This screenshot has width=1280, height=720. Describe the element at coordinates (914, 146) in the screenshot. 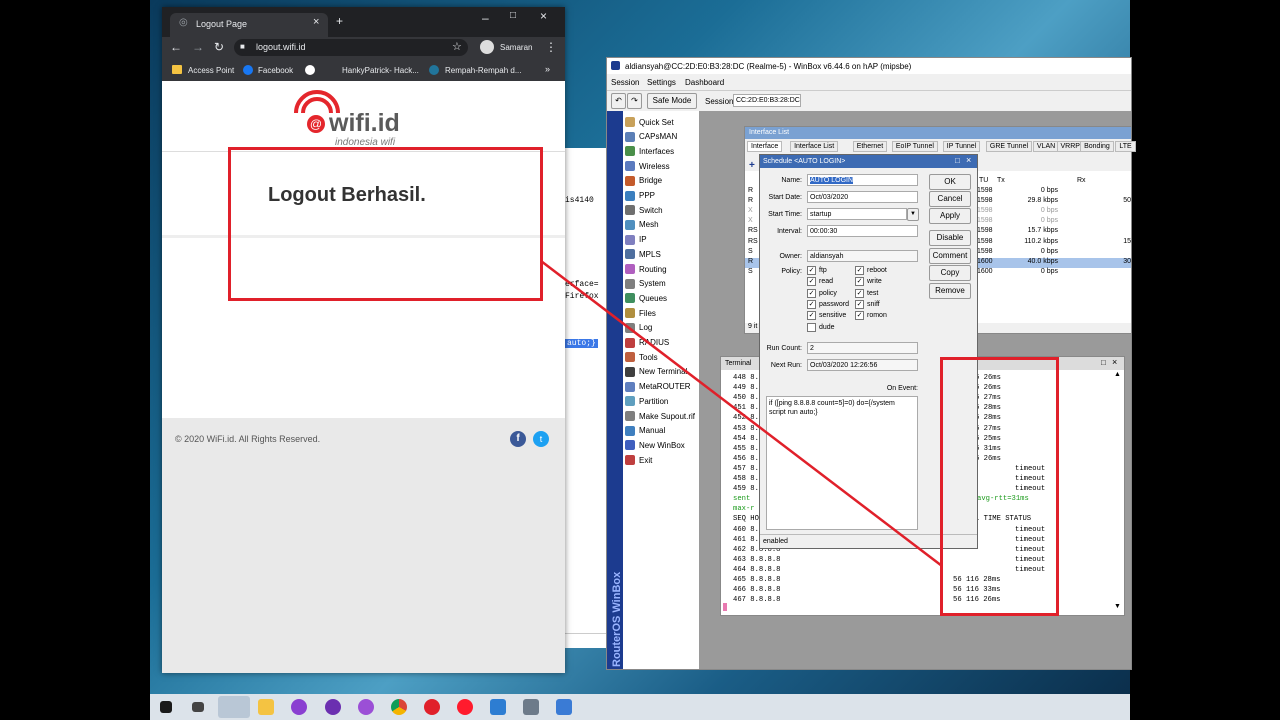

I see `tab-eoip-tunnel: EoIP Tunnel` at that location.